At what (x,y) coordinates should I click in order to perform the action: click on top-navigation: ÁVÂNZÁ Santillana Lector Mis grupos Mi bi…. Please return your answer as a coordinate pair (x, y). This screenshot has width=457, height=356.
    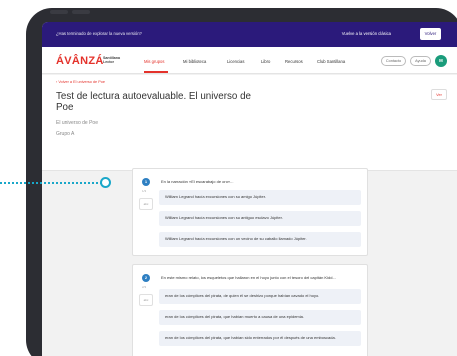
    Looking at the image, I should click on (249, 60).